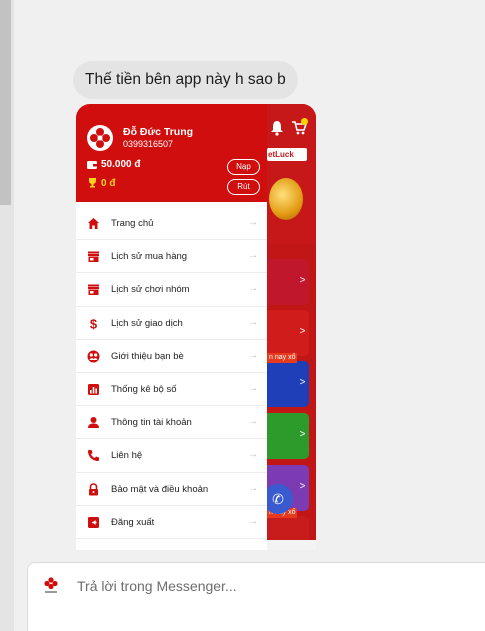  What do you see at coordinates (93, 389) in the screenshot?
I see `bar-chart-icon` at bounding box center [93, 389].